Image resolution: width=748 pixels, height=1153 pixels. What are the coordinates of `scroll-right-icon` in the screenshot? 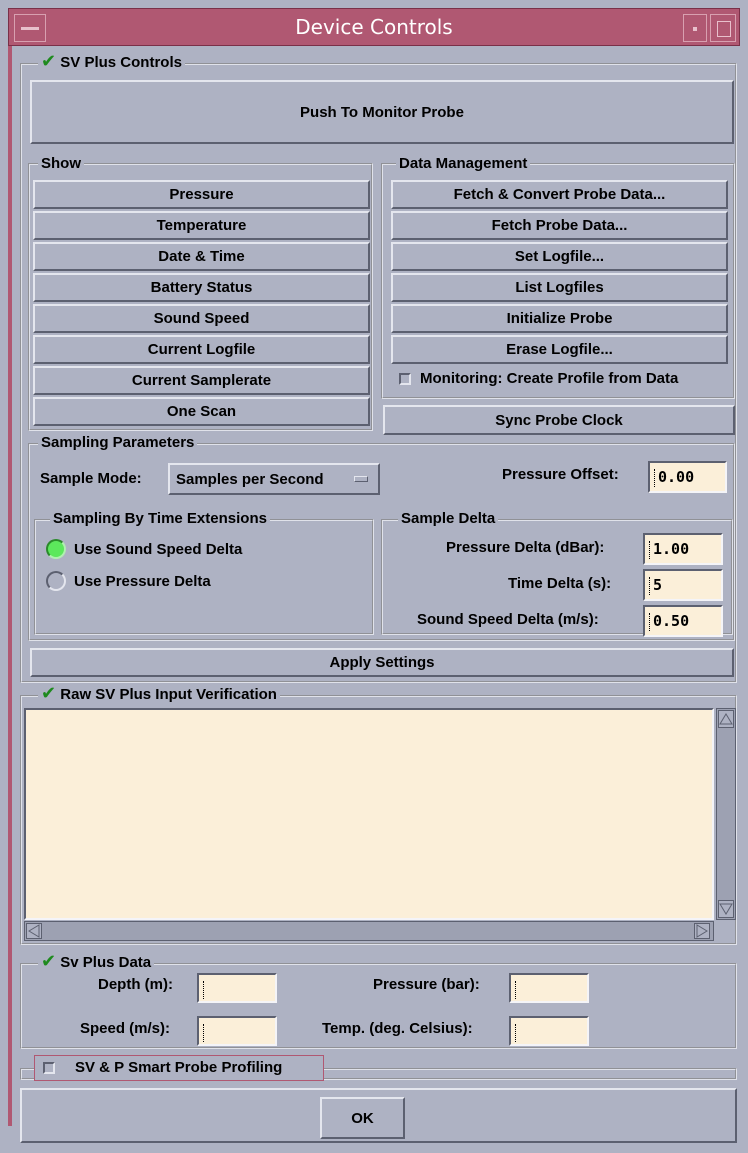 It's located at (702, 931).